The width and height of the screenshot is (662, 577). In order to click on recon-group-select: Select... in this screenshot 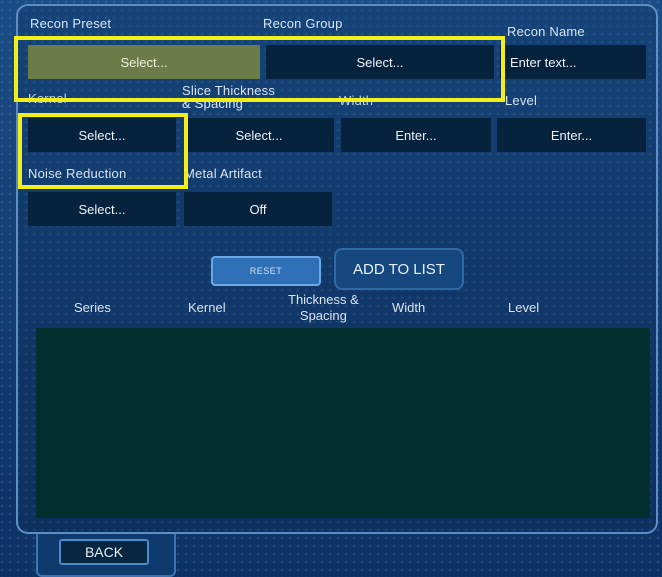, I will do `click(380, 62)`.